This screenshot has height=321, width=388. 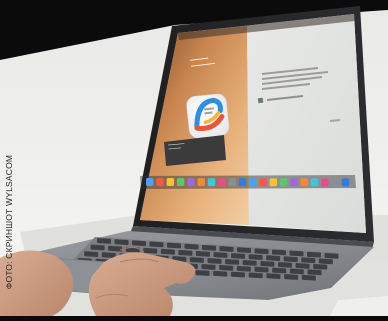 I want to click on app-icon, so click(x=208, y=116).